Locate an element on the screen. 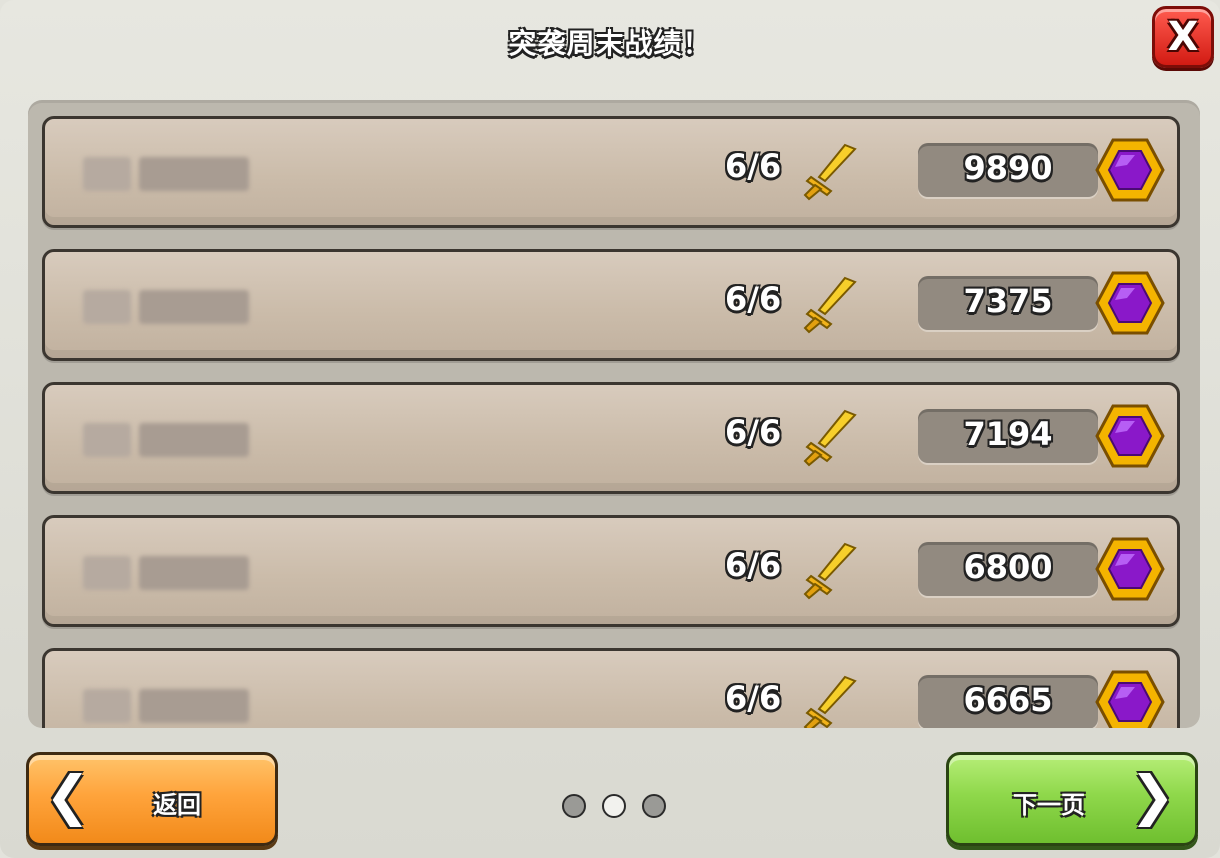 The image size is (1220, 858). medal-count: 6665 is located at coordinates (1008, 700).